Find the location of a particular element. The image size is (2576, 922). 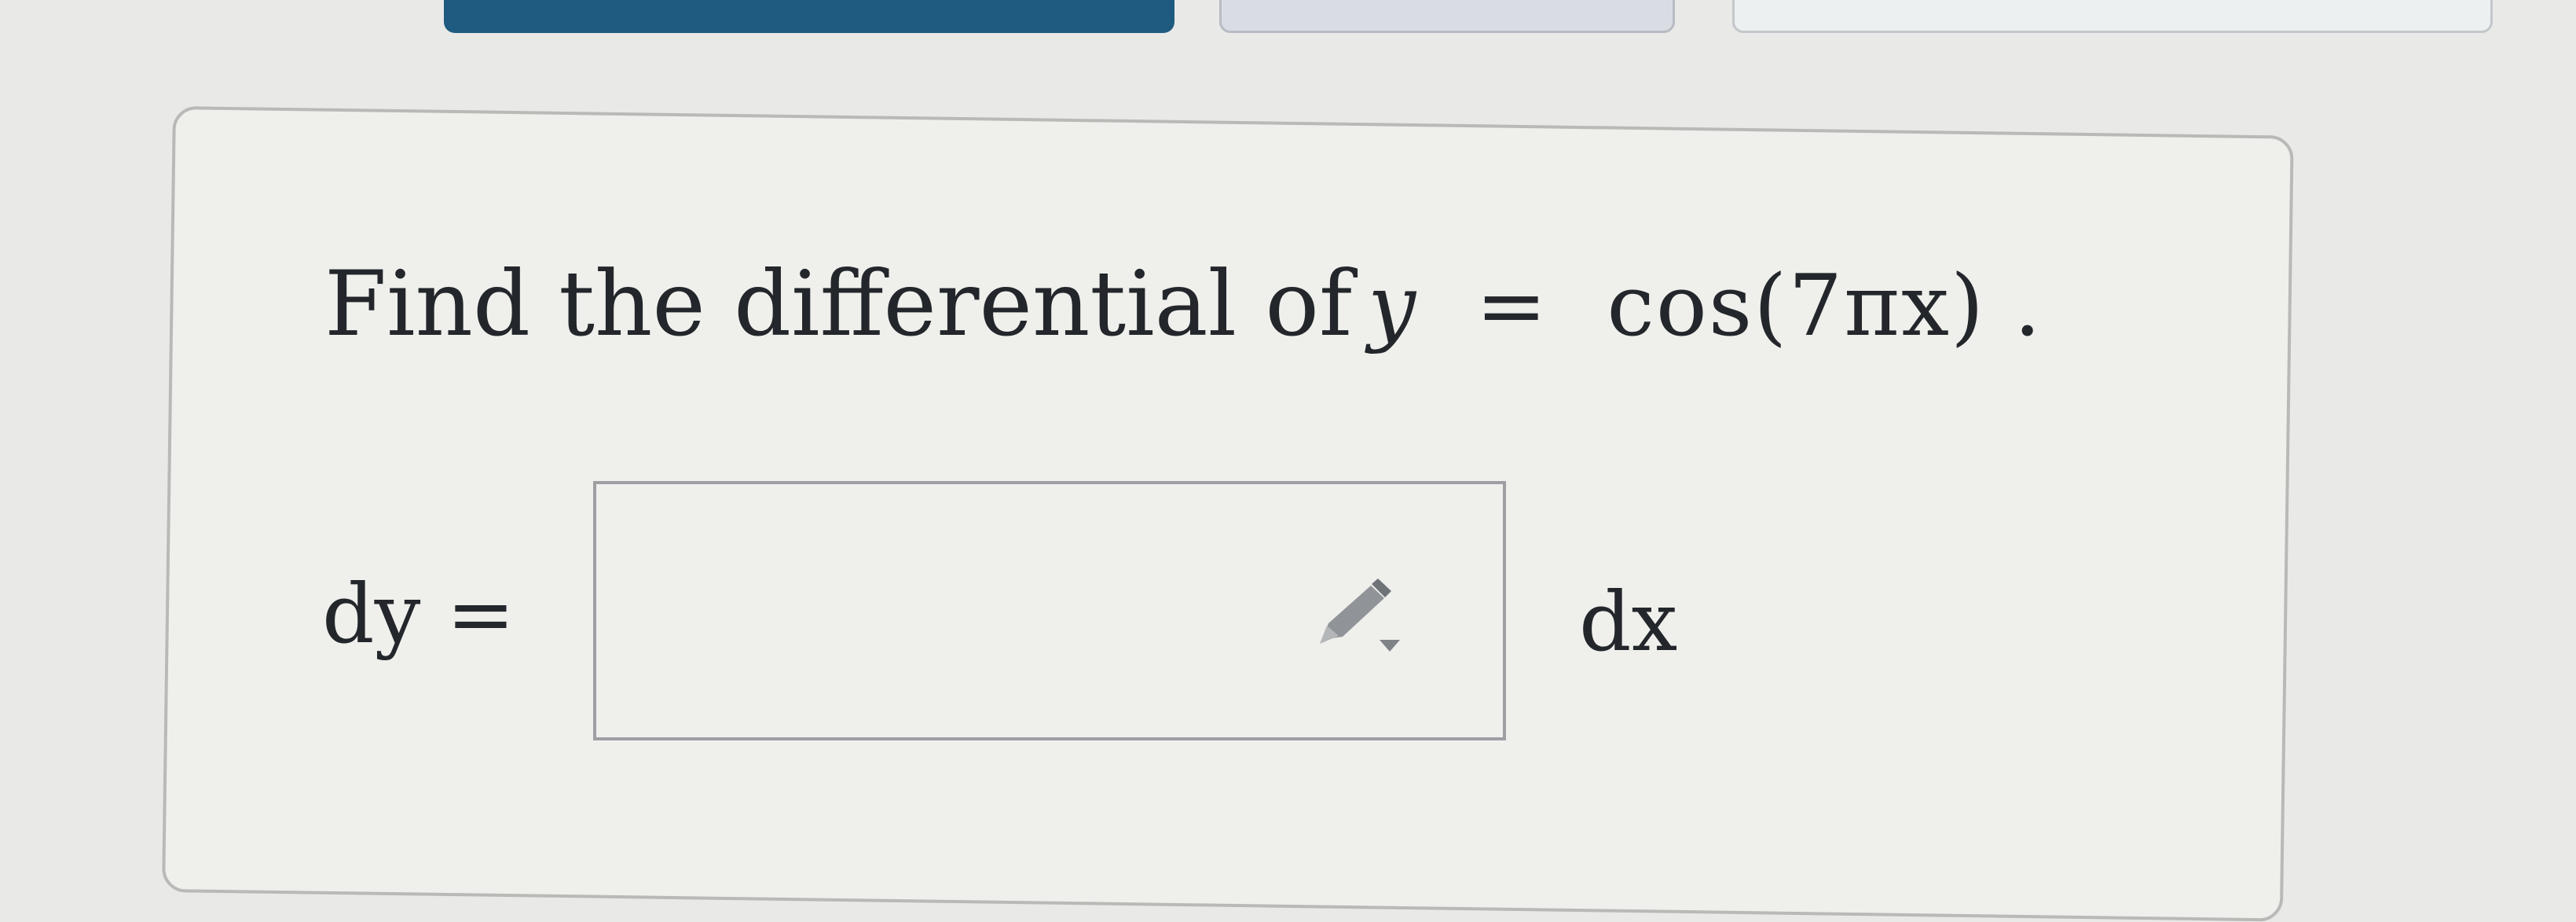

math-period: . is located at coordinates (2029, 306).